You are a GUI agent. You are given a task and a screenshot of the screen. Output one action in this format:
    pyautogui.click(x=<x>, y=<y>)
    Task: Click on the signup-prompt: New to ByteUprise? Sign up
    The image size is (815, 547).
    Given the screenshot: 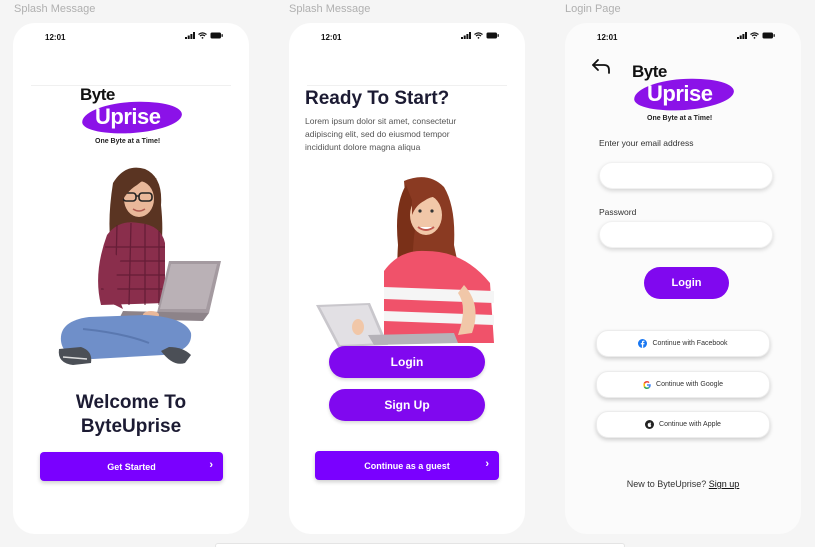 What is the action you would take?
    pyautogui.click(x=683, y=484)
    